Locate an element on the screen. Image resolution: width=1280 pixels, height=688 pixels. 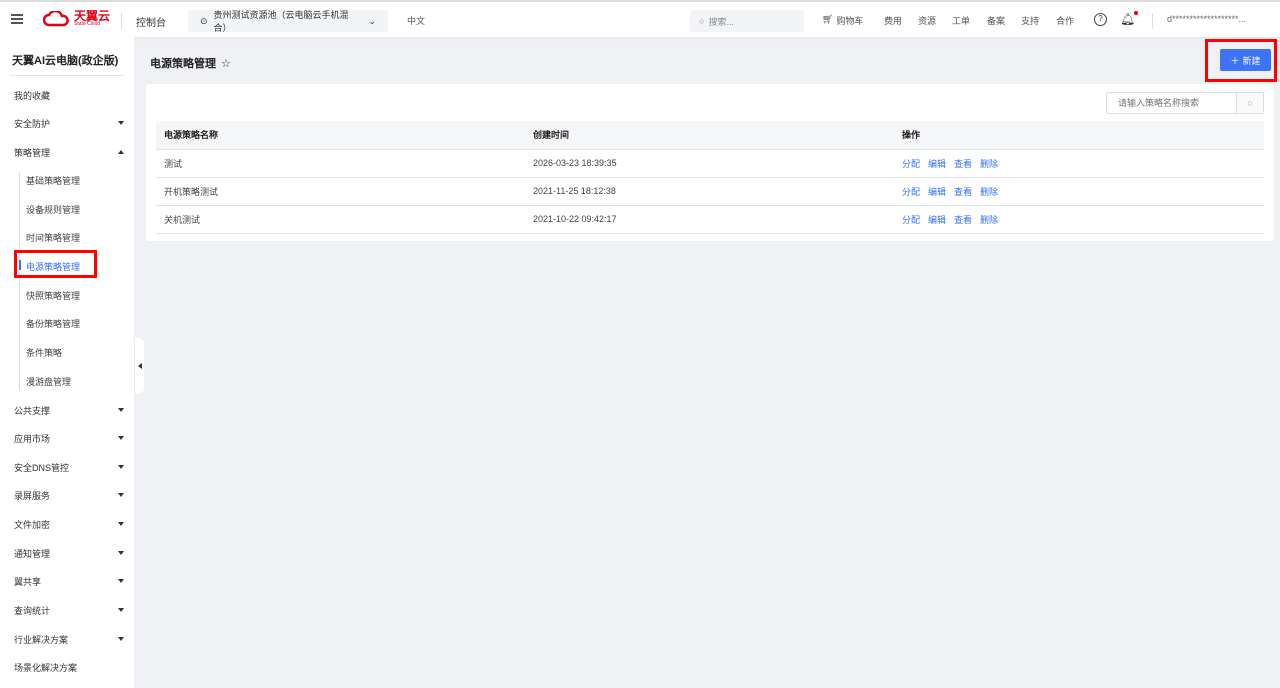
sidebar-item-favorites: 我的收藏 is located at coordinates (69, 95).